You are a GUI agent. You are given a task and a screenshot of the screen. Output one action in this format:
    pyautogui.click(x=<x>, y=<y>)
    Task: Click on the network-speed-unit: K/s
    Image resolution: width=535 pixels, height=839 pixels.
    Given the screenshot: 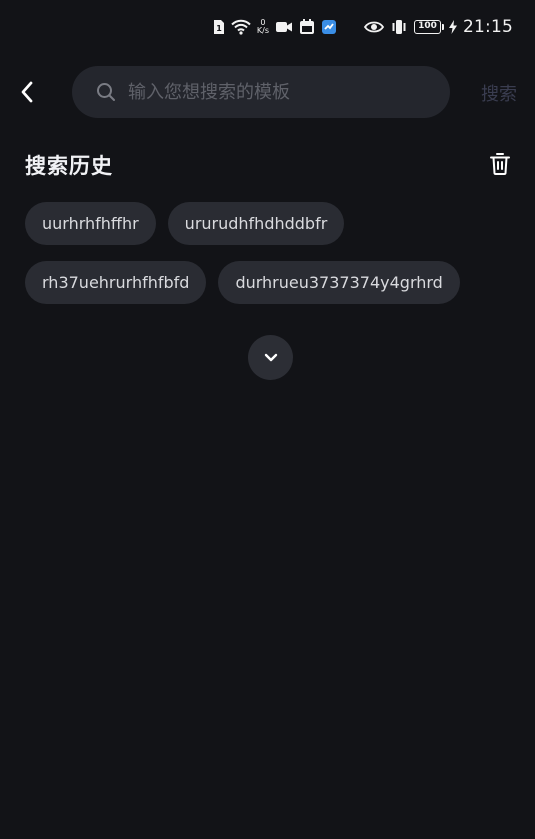 What is the action you would take?
    pyautogui.click(x=262, y=30)
    